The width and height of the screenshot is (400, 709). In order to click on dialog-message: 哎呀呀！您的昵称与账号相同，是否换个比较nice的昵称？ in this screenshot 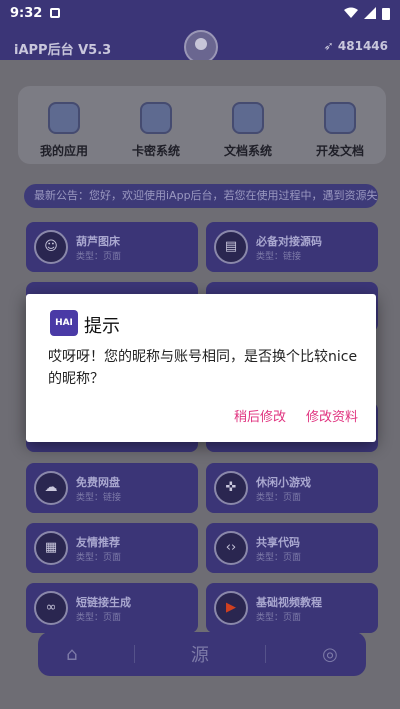, I will do `click(203, 368)`.